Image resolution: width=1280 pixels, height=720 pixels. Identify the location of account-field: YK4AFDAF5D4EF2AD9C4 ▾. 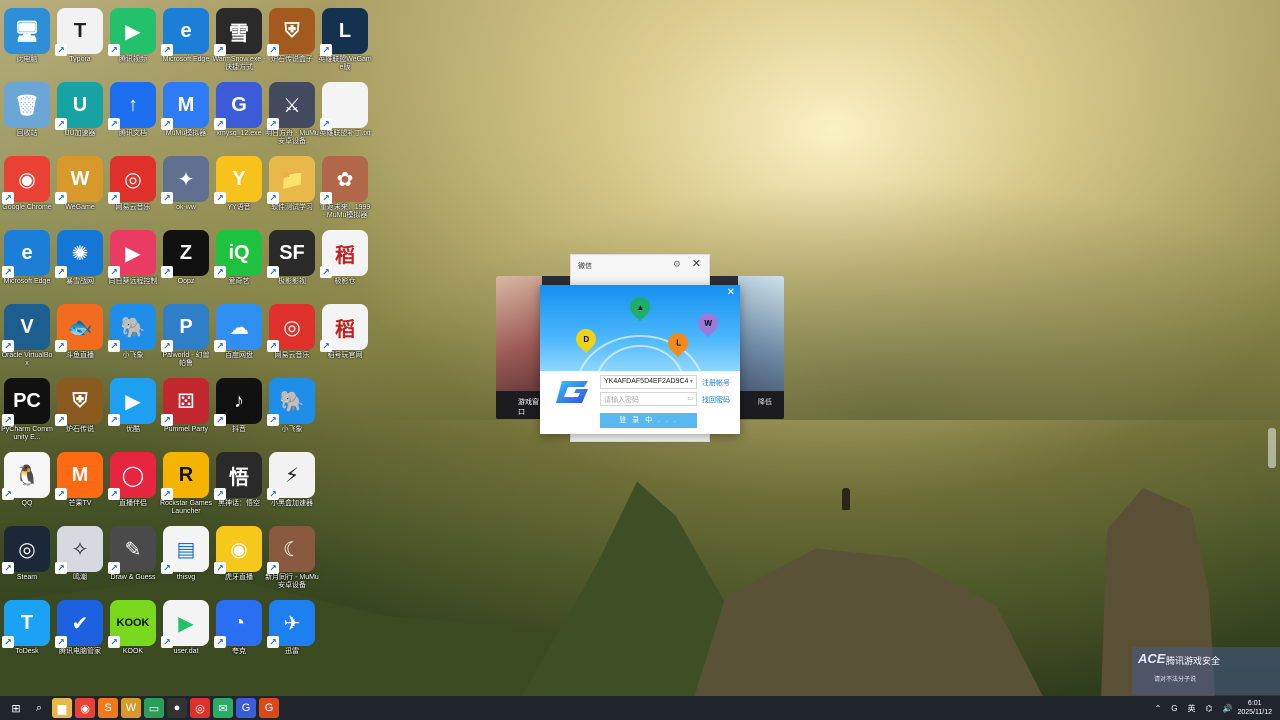
(648, 382).